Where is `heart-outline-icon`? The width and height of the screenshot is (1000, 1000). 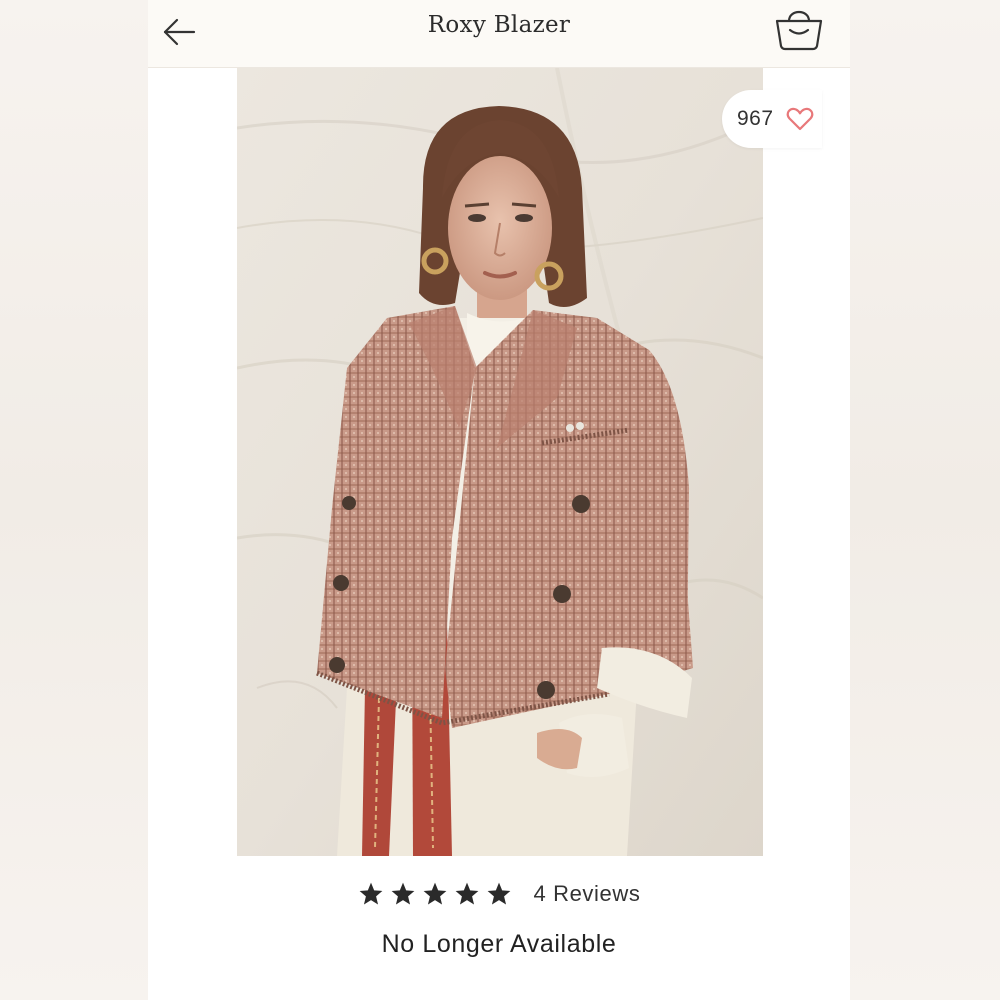 heart-outline-icon is located at coordinates (800, 119).